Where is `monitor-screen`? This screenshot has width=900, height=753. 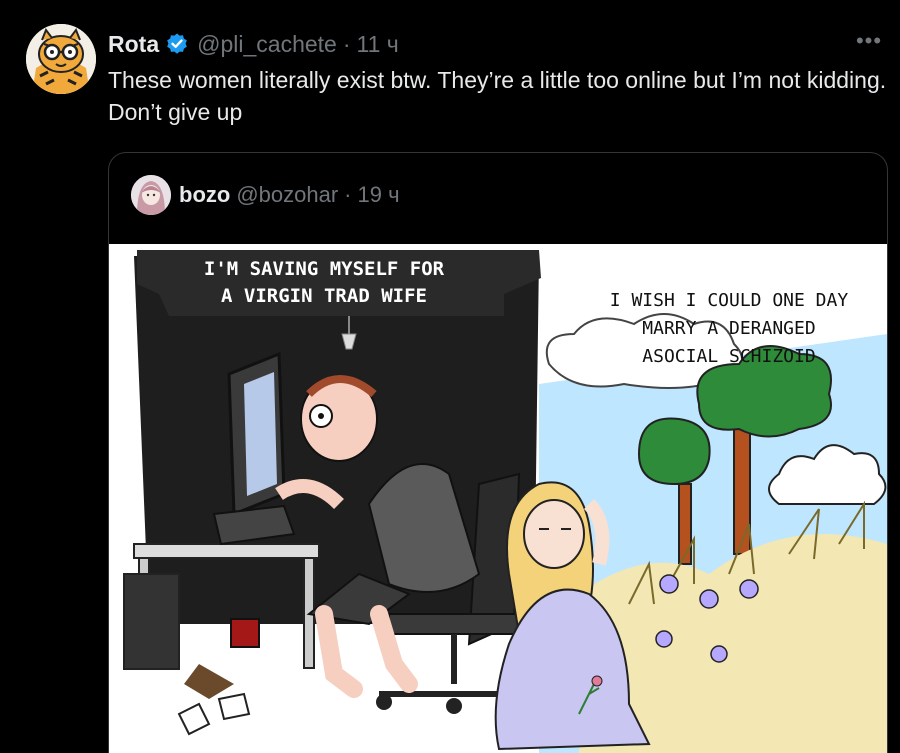
monitor-screen is located at coordinates (260, 434).